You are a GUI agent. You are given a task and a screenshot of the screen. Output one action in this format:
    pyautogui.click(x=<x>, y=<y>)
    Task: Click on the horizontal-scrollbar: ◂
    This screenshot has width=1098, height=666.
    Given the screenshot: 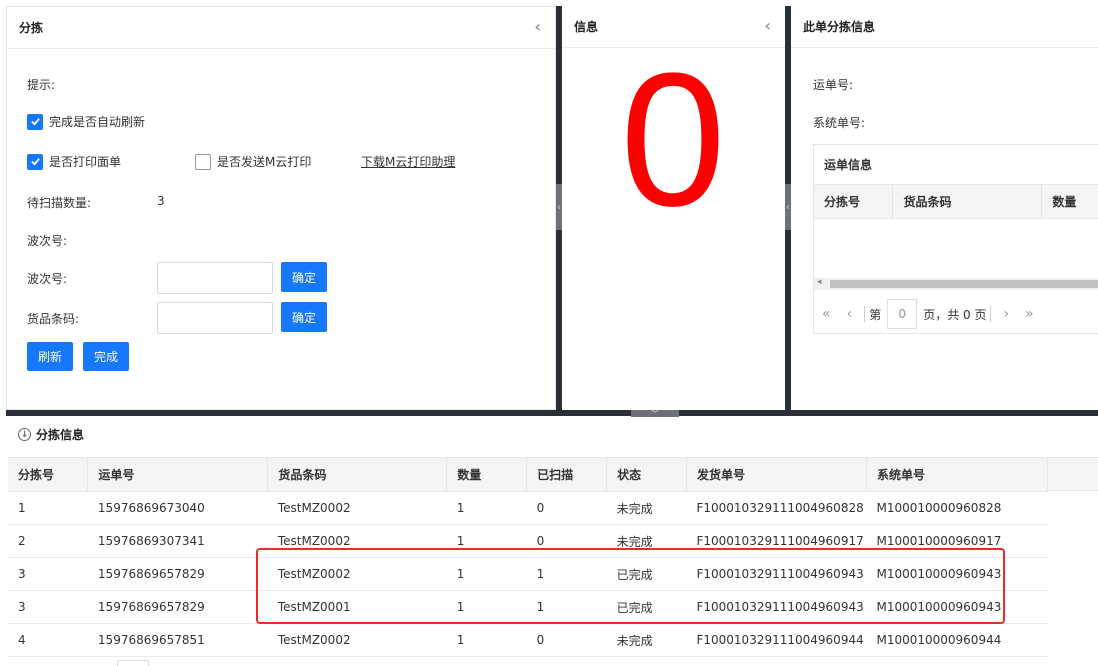 What is the action you would take?
    pyautogui.click(x=956, y=283)
    